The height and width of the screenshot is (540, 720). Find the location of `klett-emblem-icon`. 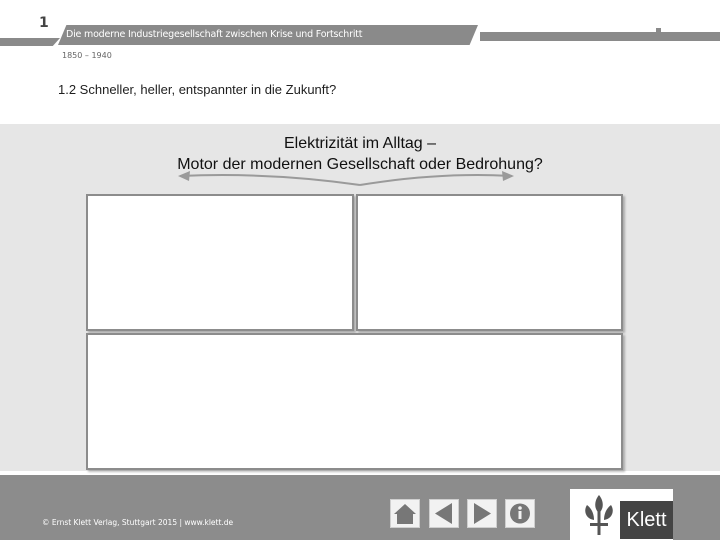

klett-emblem-icon is located at coordinates (599, 515).